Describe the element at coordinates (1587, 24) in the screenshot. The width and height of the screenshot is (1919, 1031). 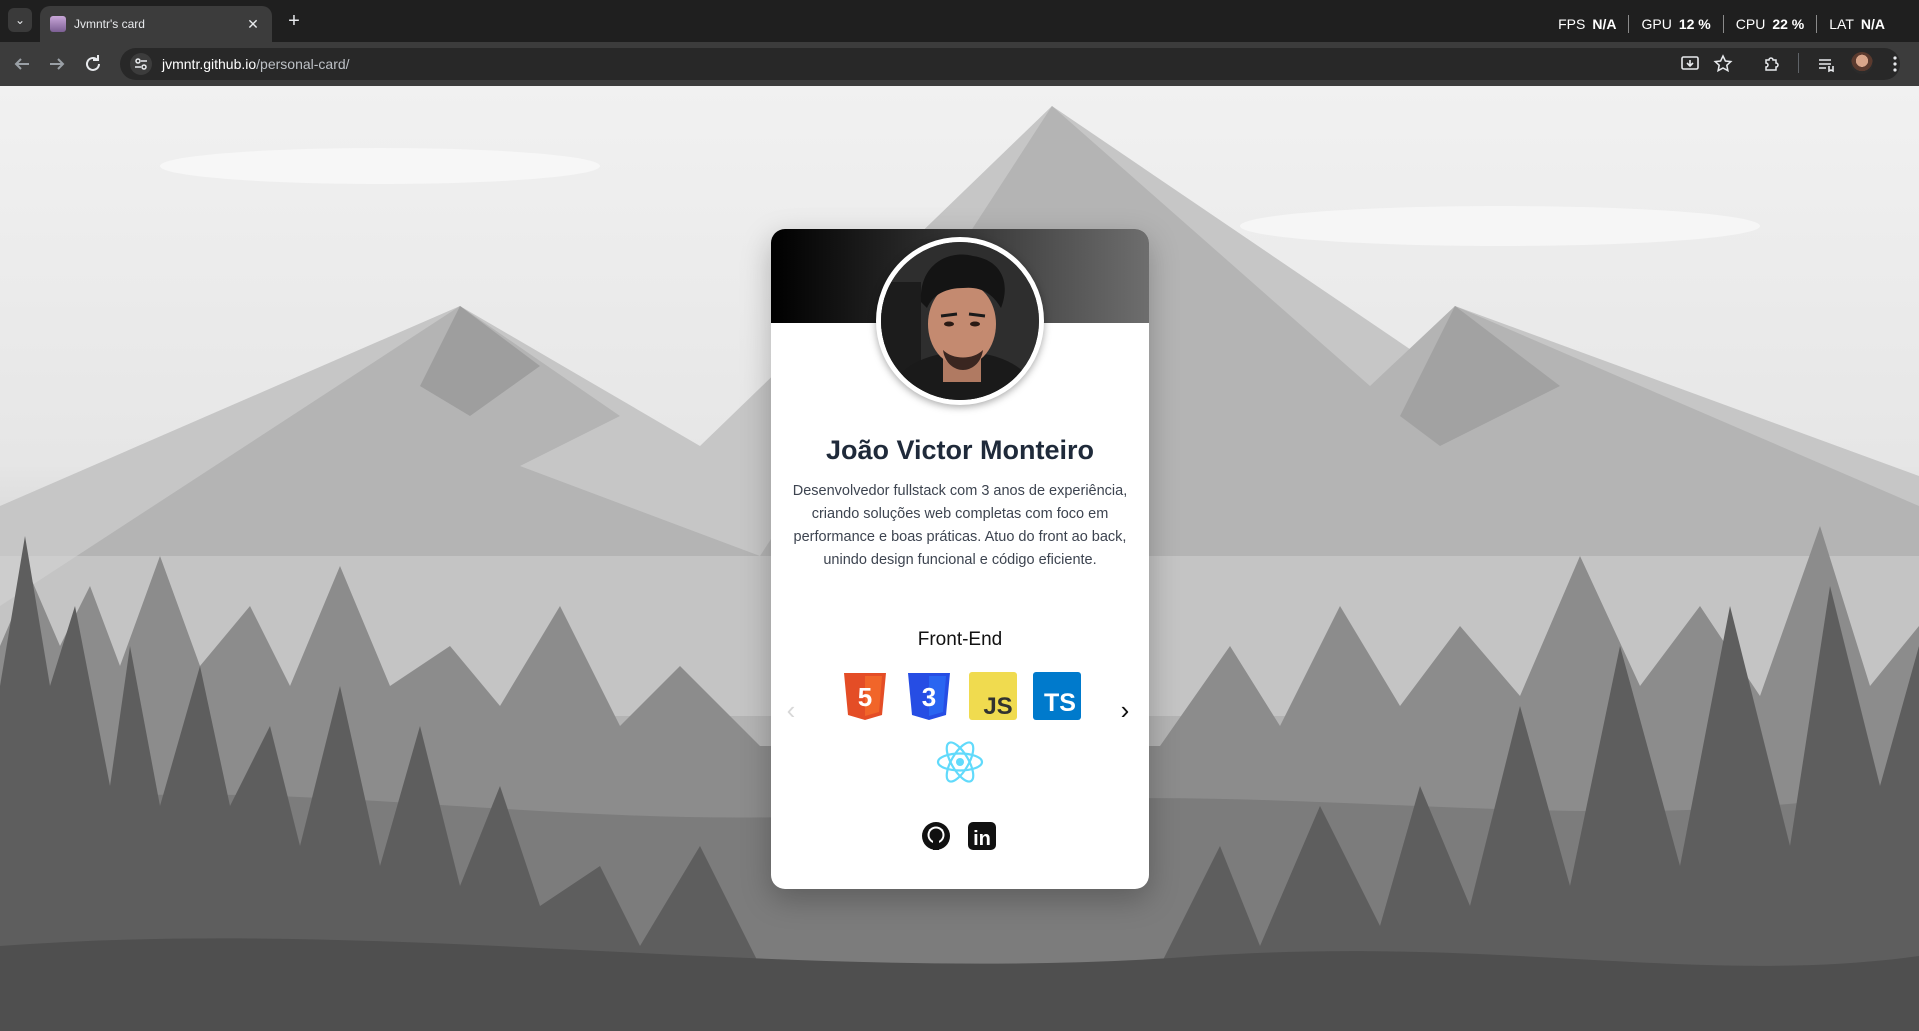
I see `perf-fps: FPS N/A` at that location.